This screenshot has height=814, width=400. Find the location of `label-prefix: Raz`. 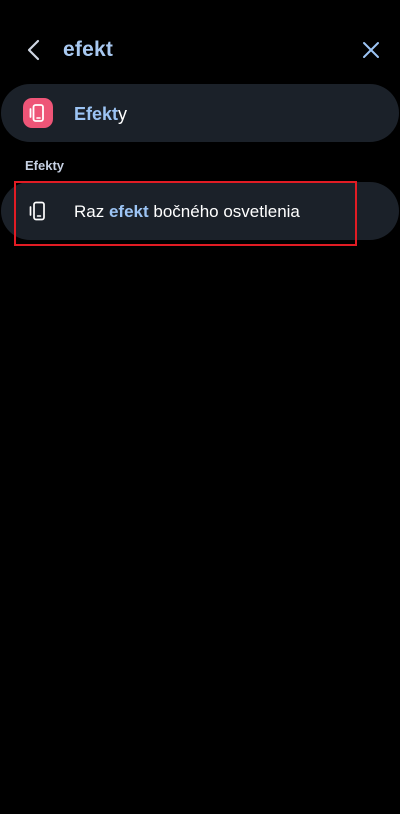

label-prefix: Raz is located at coordinates (91, 211).